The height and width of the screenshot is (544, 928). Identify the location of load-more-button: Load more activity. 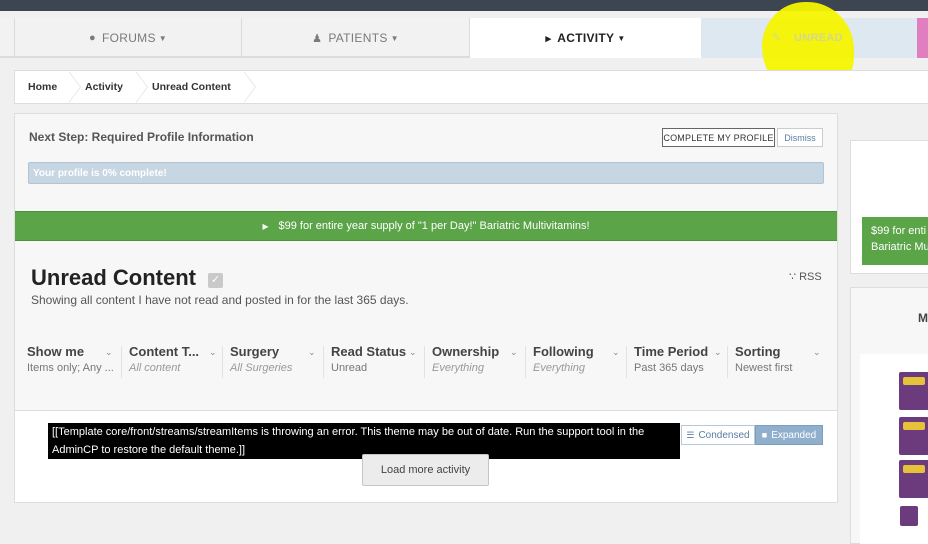
(425, 470).